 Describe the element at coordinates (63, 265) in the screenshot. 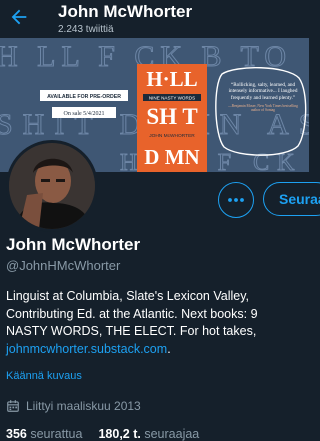

I see `profile-handle: @JohnHMcWhorter` at that location.